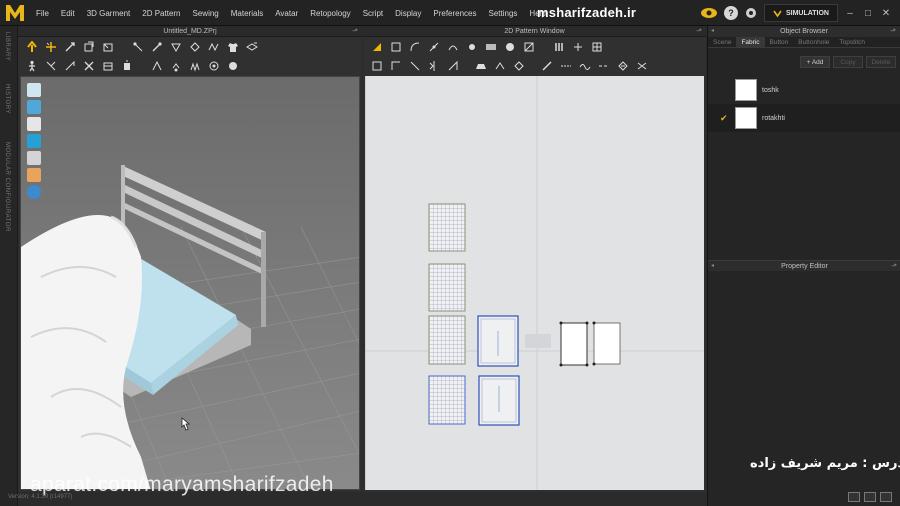 This screenshot has height=506, width=900. I want to click on tab-buttonhole: Buttonhole, so click(813, 42).